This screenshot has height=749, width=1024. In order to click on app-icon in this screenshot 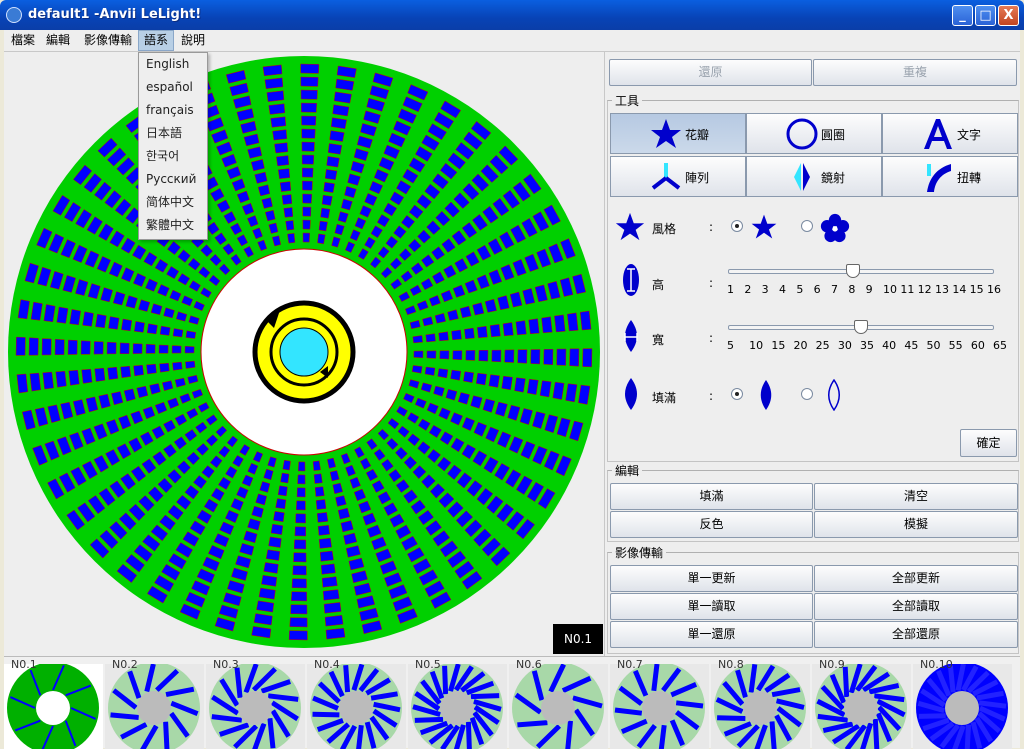, I will do `click(14, 15)`.